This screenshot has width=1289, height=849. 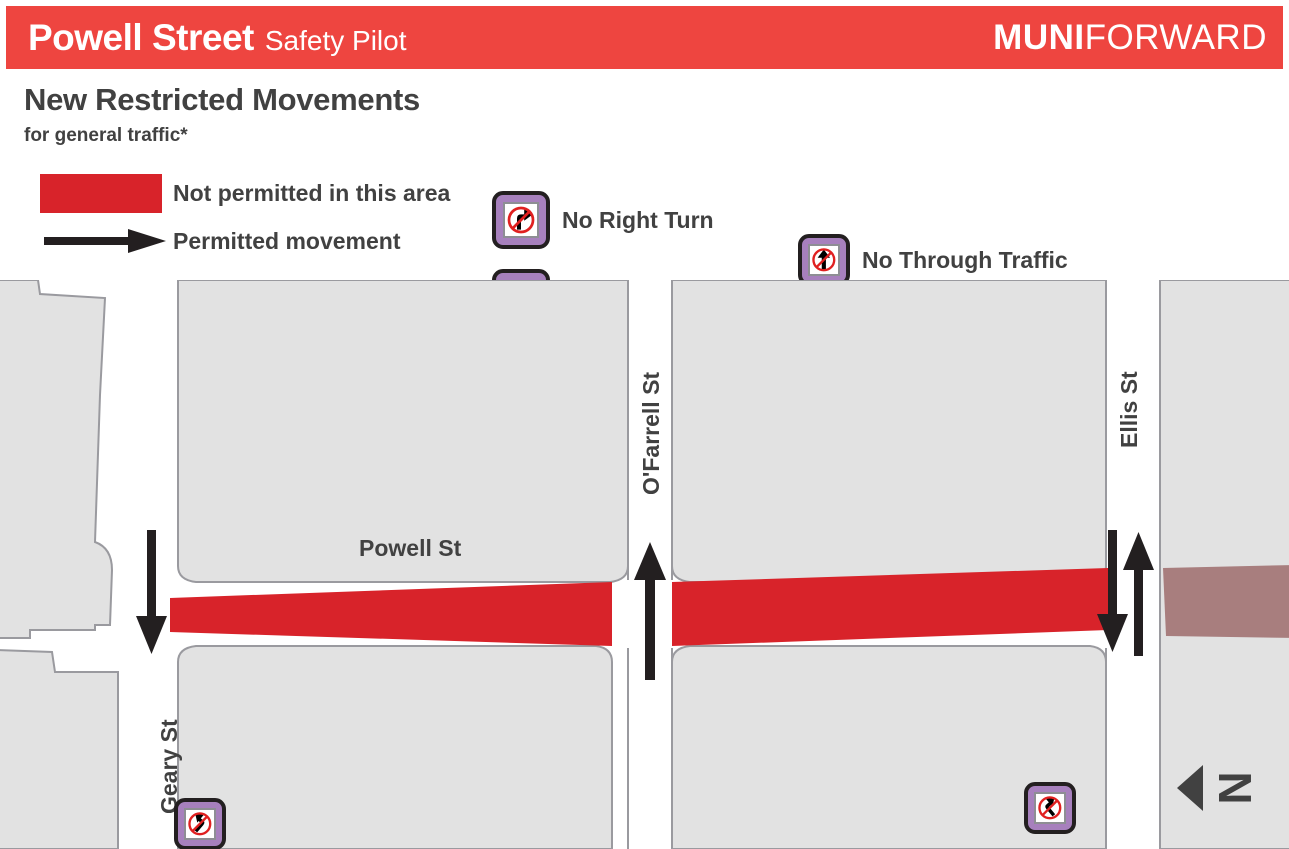 I want to click on map-sign-ellis-no-right-turn, so click(x=1050, y=808).